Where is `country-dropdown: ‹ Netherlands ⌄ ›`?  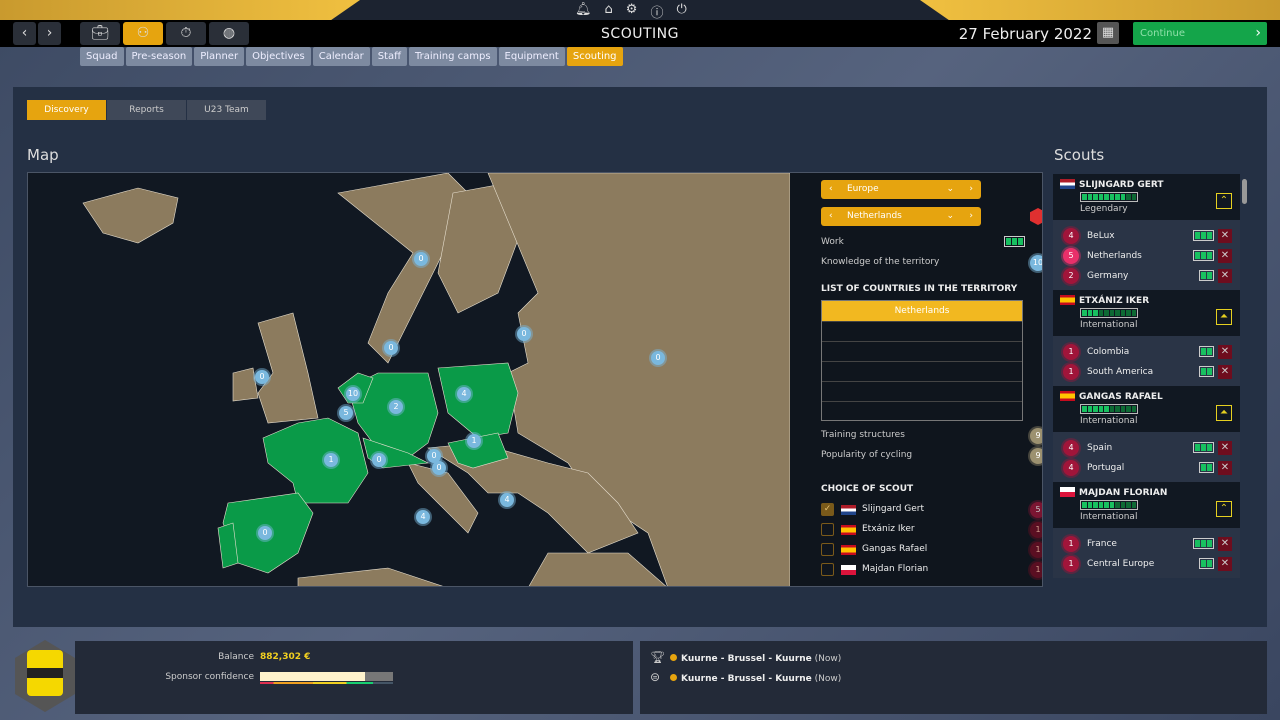
country-dropdown: ‹ Netherlands ⌄ › is located at coordinates (901, 216).